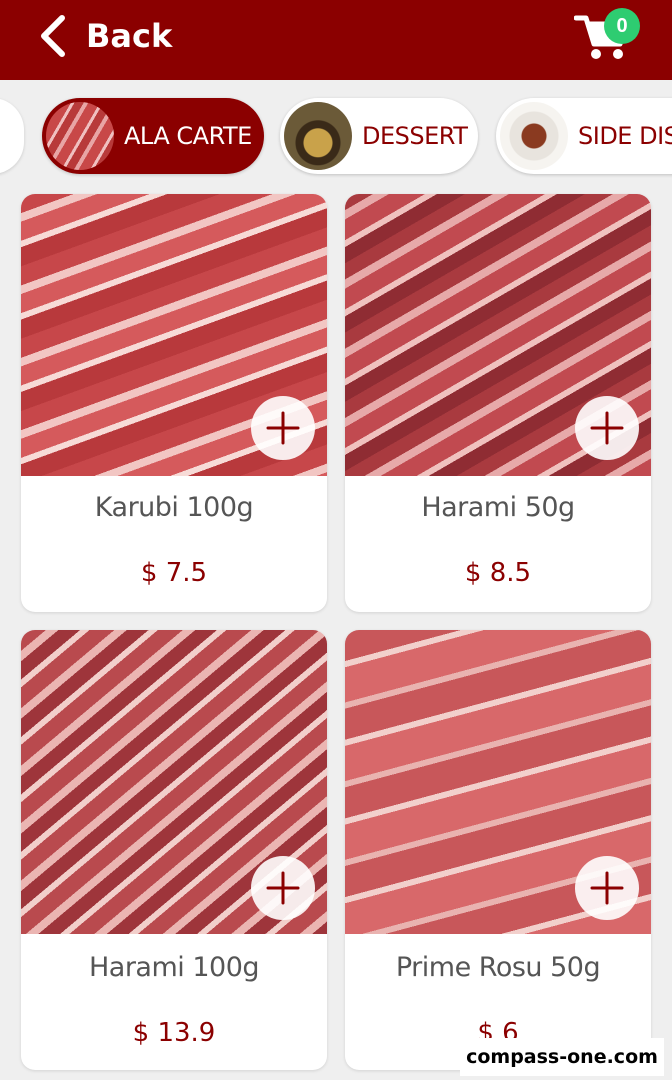 This screenshot has height=1080, width=672. What do you see at coordinates (622, 26) in the screenshot?
I see `cart-count-badge: 0` at bounding box center [622, 26].